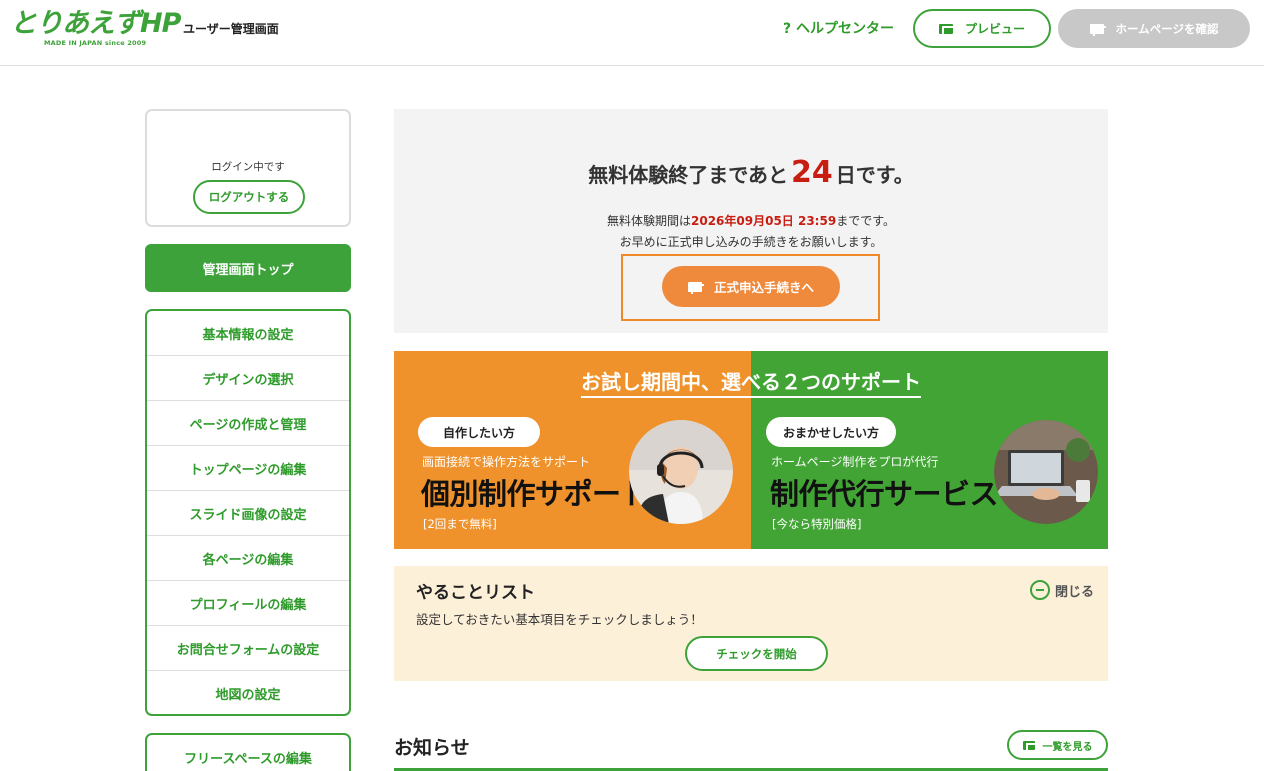 This screenshot has width=1264, height=771. Describe the element at coordinates (855, 462) in the screenshot. I see `support-delegate-subtitle: ホームページ制作をプロが代行` at that location.